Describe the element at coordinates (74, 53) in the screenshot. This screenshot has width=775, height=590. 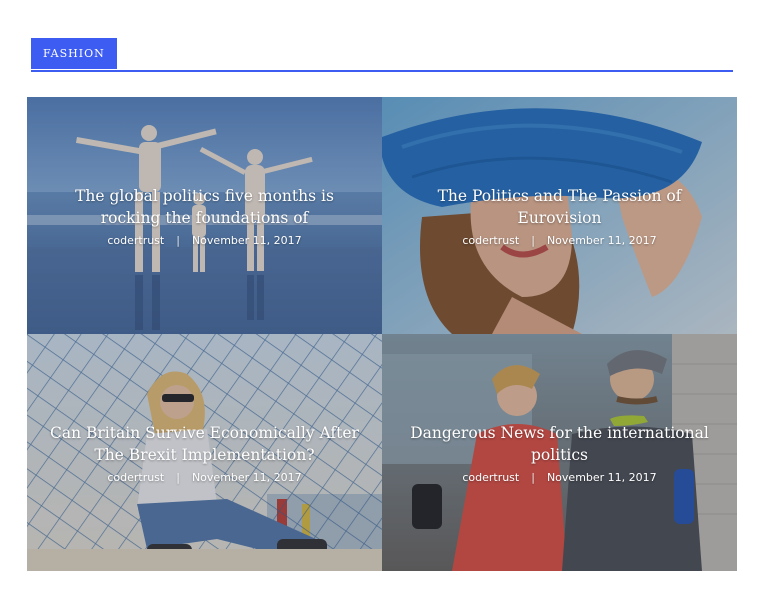
I see `section-tag: FASHION` at that location.